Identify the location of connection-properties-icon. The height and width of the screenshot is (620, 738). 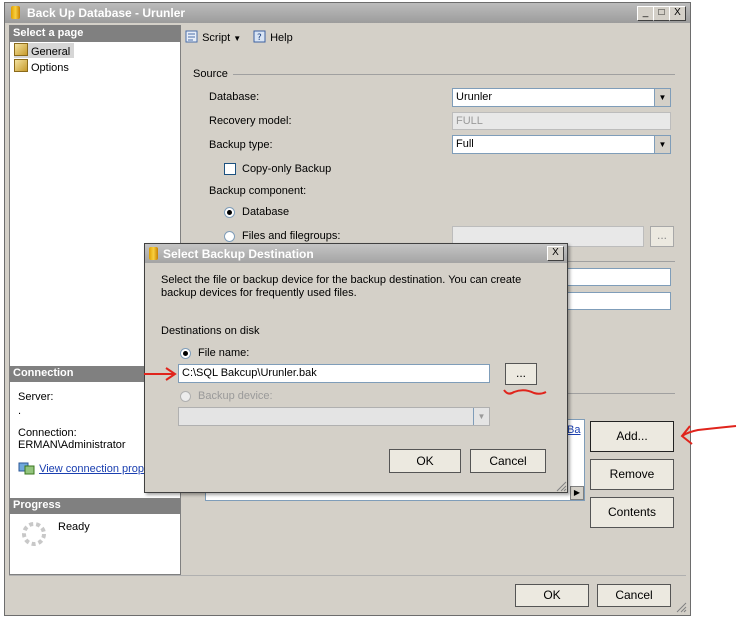
(26, 468).